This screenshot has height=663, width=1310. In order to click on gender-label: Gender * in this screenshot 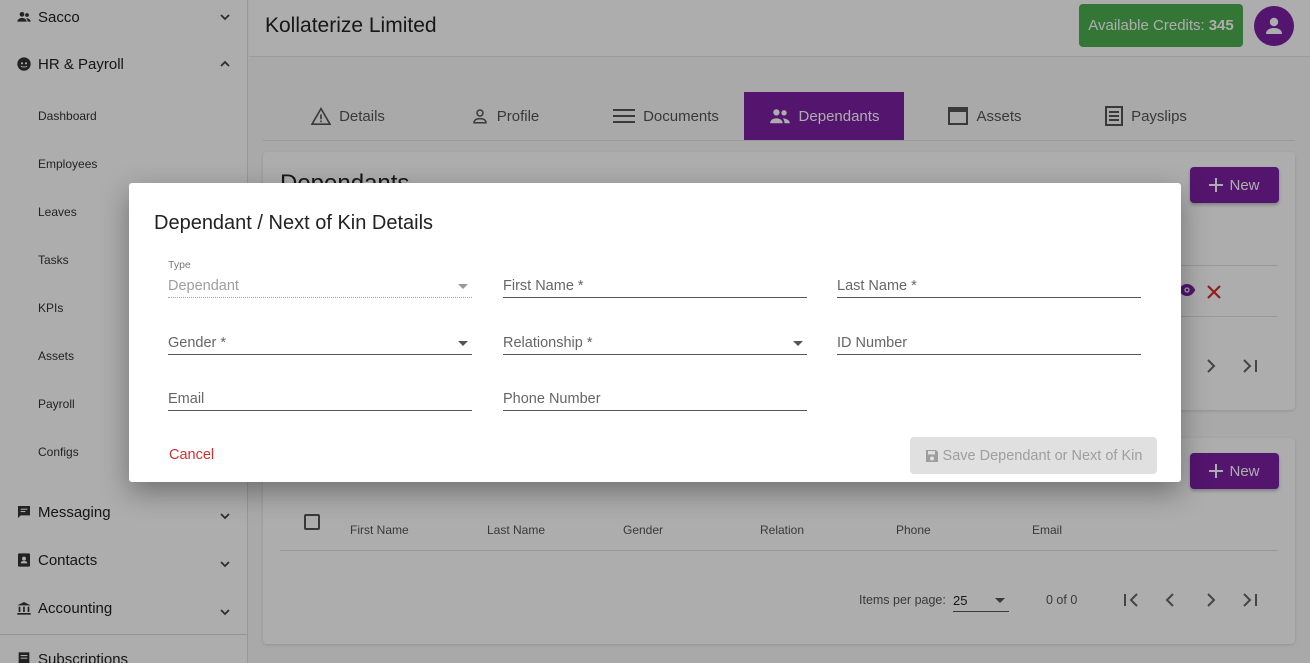, I will do `click(197, 343)`.